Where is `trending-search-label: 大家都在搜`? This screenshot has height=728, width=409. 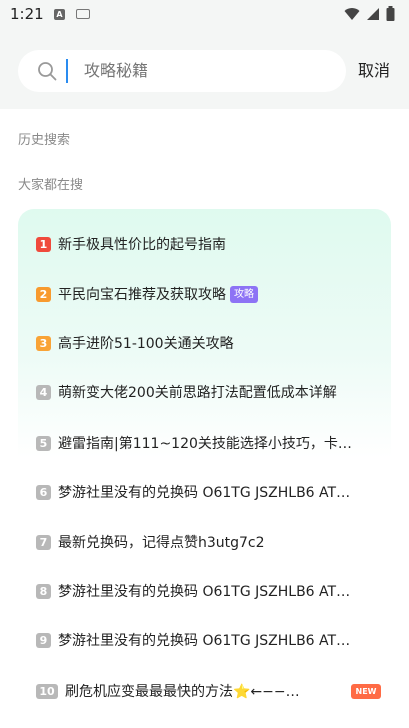
trending-search-label: 大家都在搜 is located at coordinates (51, 185).